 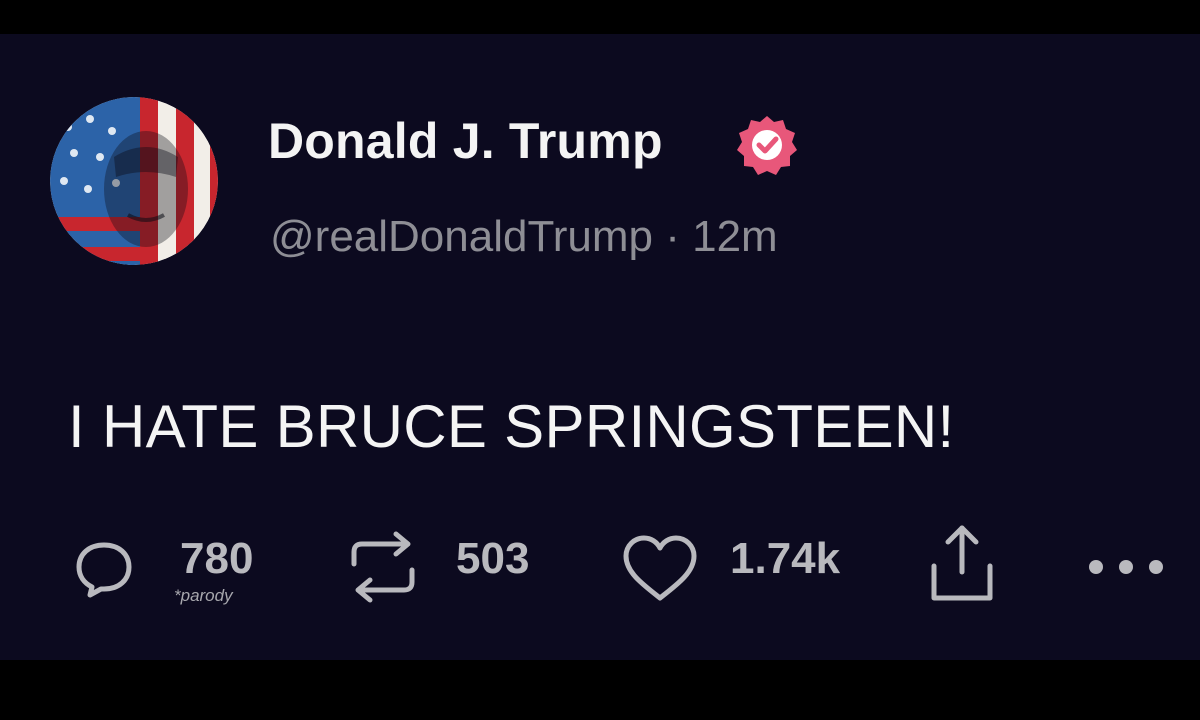 What do you see at coordinates (203, 595) in the screenshot?
I see `parody-note: *parody` at bounding box center [203, 595].